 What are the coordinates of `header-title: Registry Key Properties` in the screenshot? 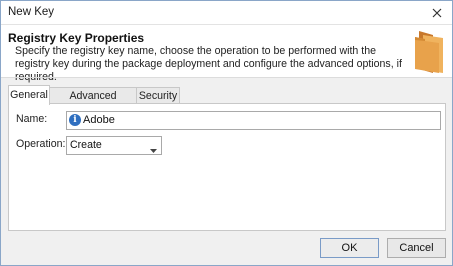 It's located at (76, 38).